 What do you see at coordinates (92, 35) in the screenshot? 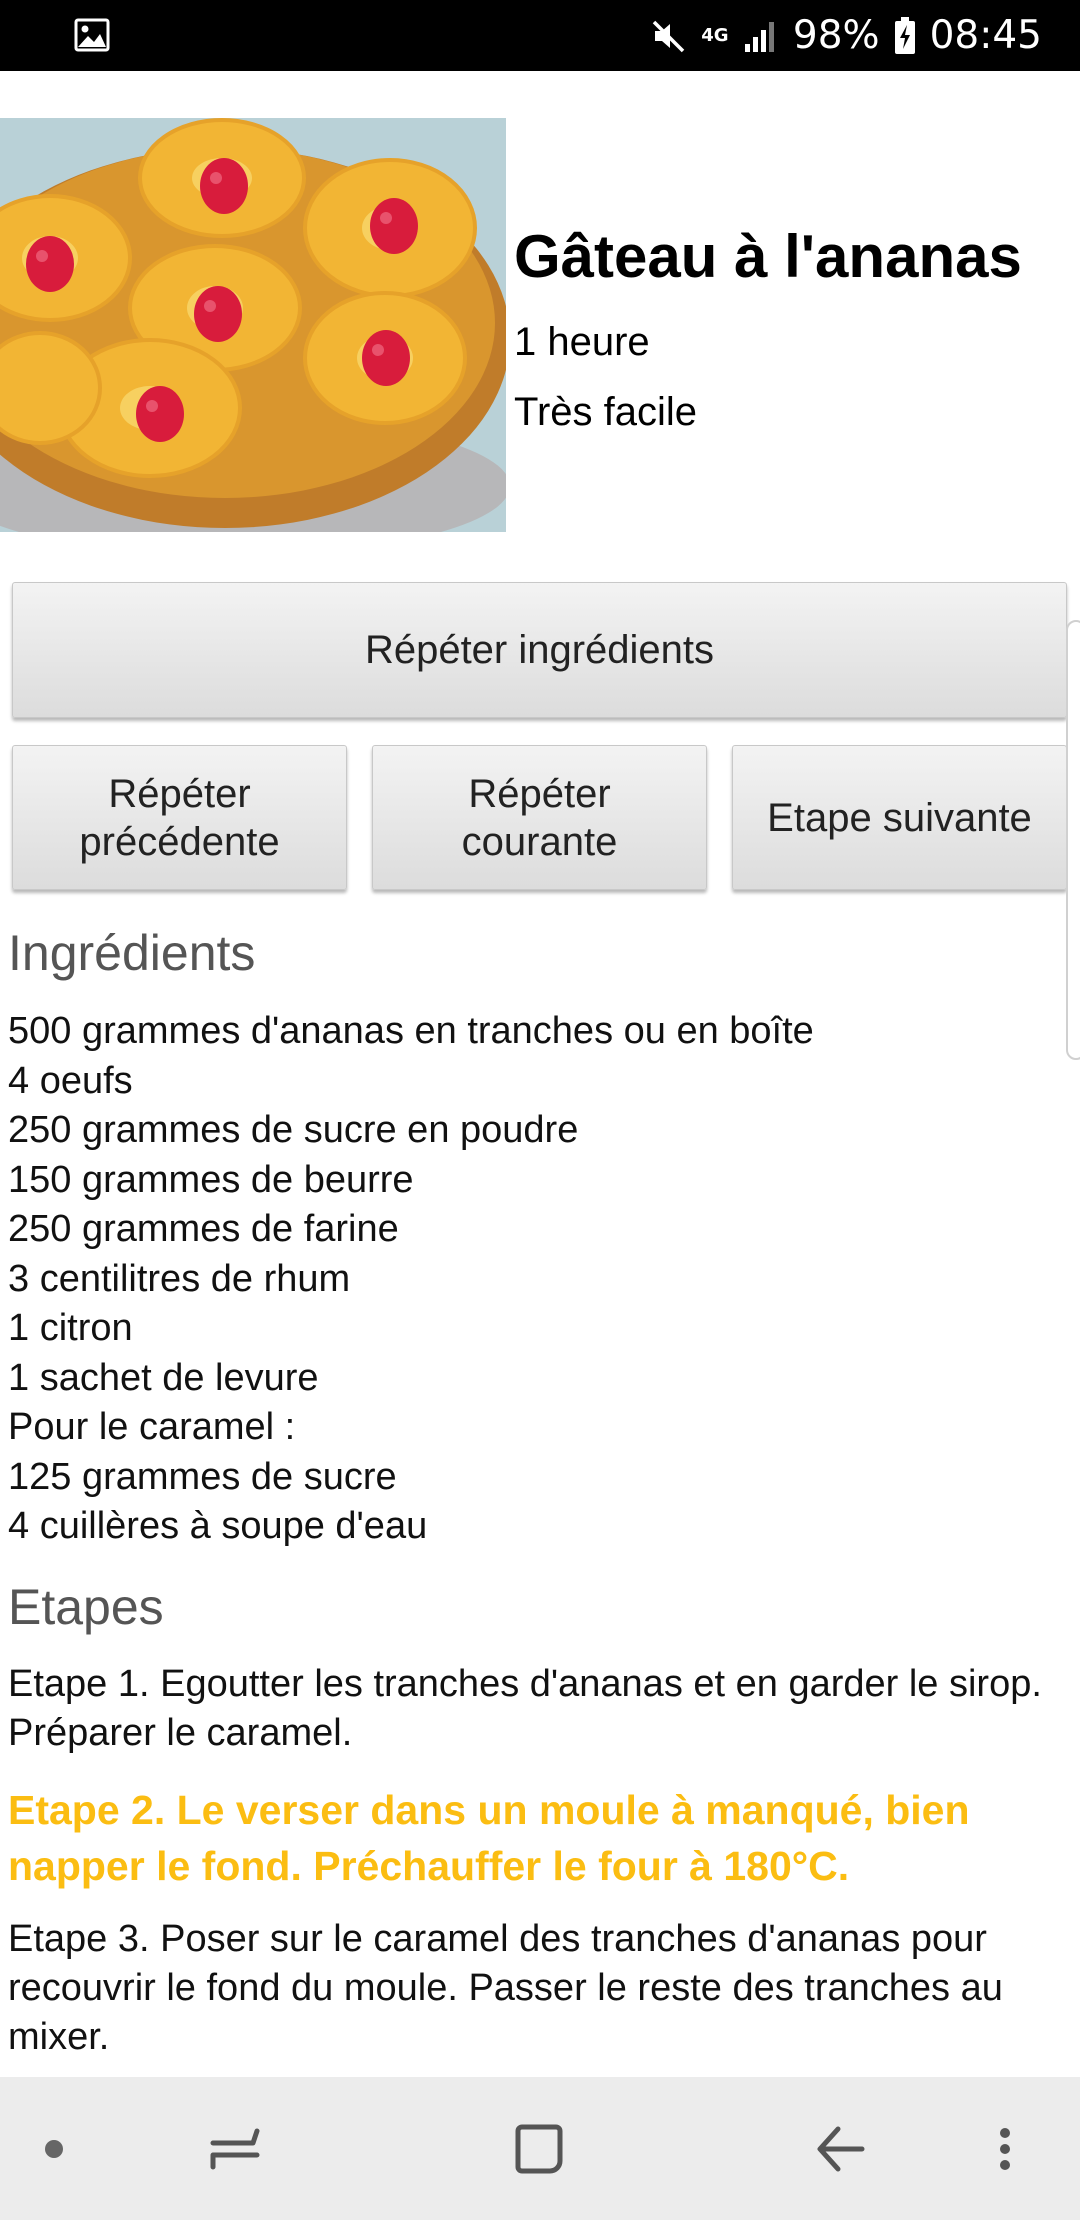
I see `gallery-notification-icon` at bounding box center [92, 35].